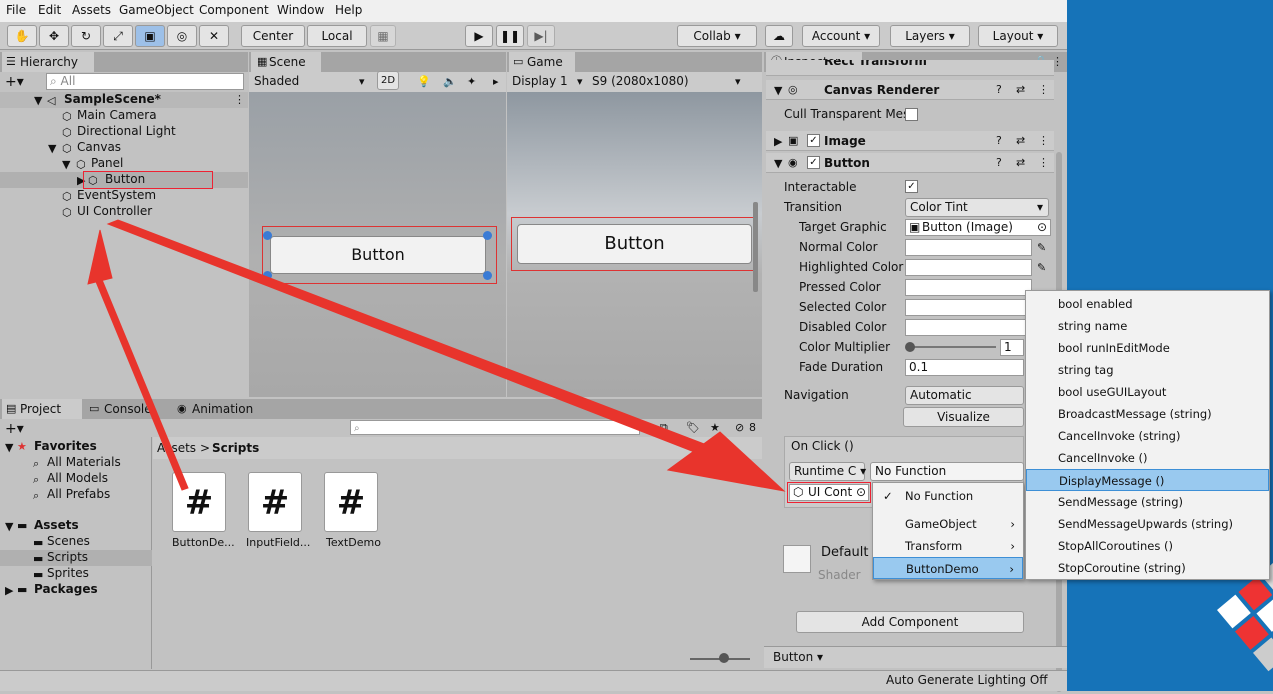  Describe the element at coordinates (424, 81) in the screenshot. I see `light-icon: 💡` at that location.